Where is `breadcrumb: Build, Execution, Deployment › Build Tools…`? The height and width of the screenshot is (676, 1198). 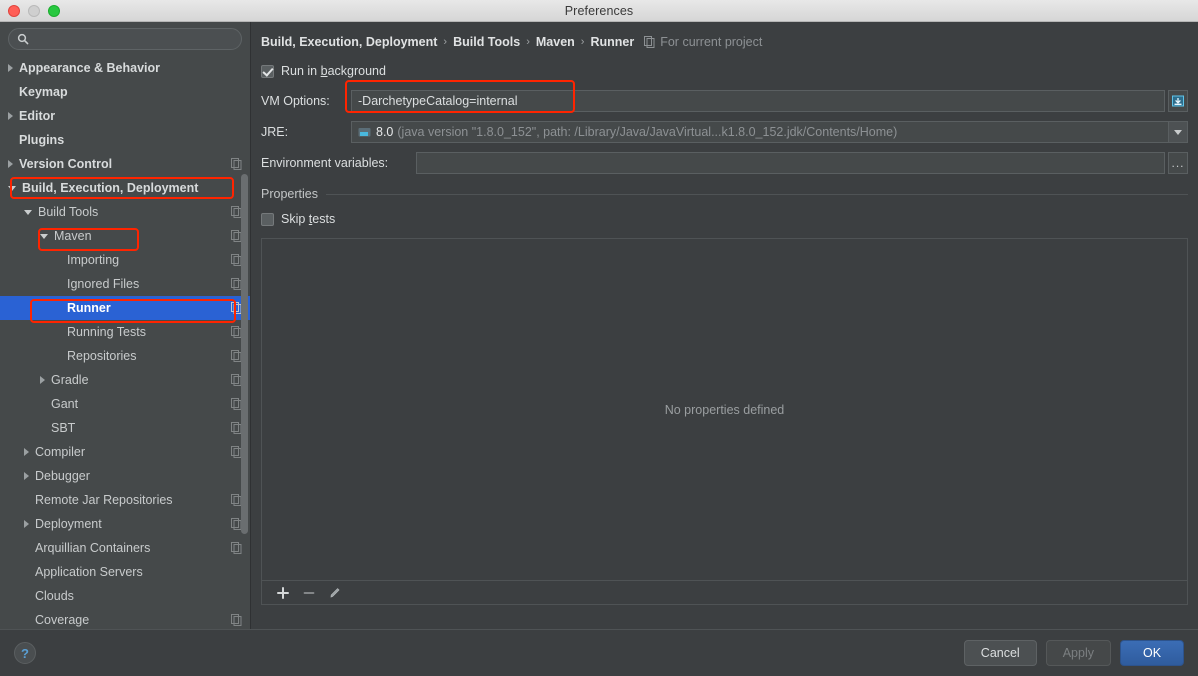
breadcrumb: Build, Execution, Deployment › Build Tools… is located at coordinates (724, 42).